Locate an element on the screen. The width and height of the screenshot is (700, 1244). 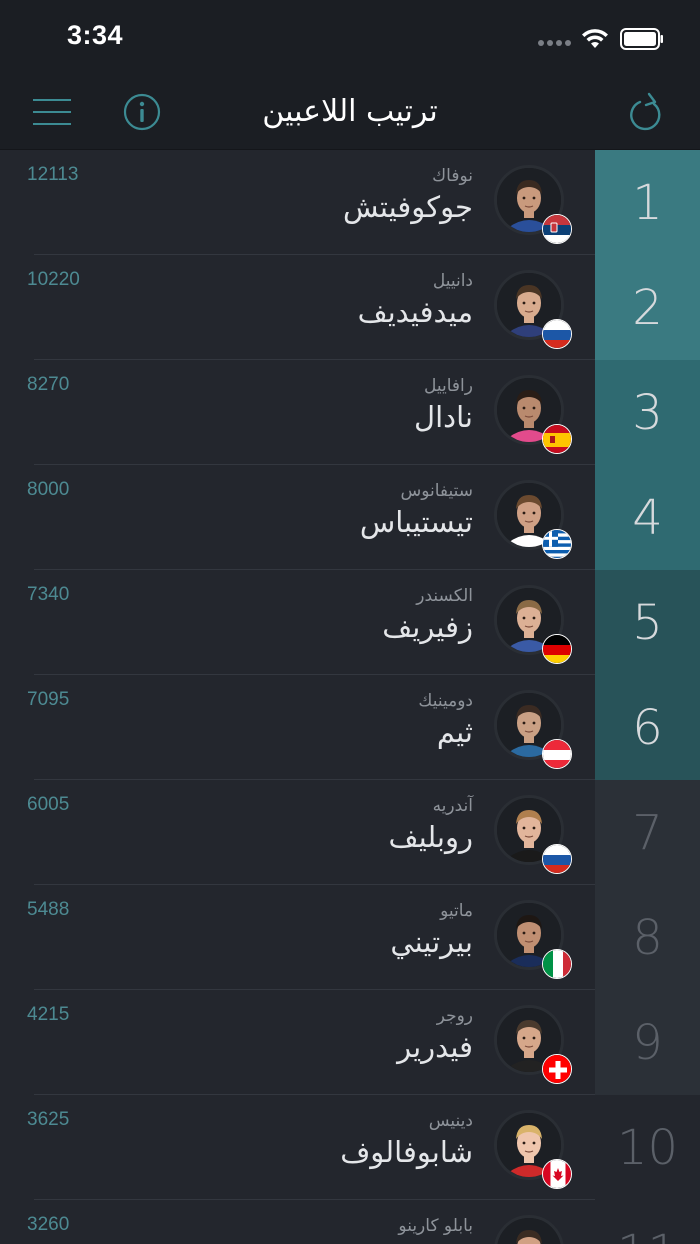
spain-flag-icon is located at coordinates (557, 439).